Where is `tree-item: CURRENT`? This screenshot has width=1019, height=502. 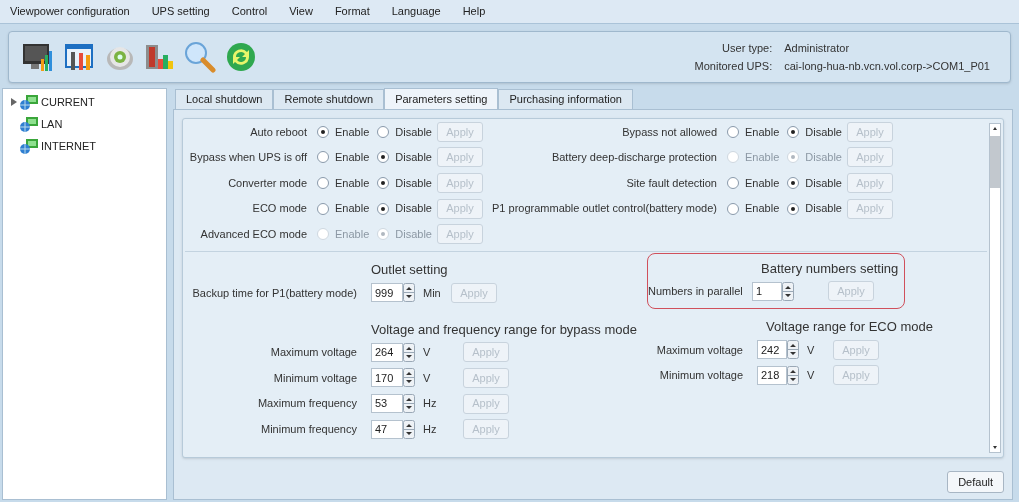
tree-item: CURRENT is located at coordinates (84, 102).